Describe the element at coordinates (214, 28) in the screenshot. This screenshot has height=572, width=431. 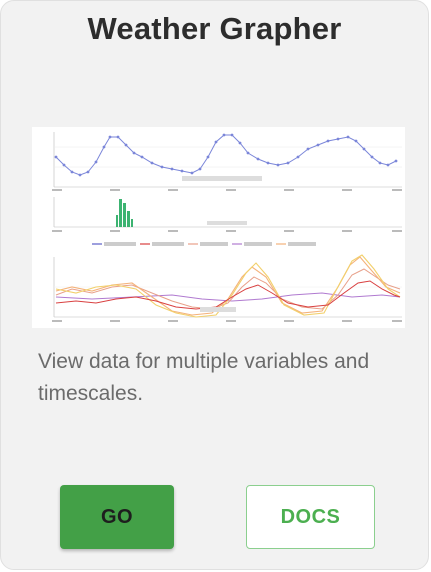
I see `card-title: Weather Grapher` at that location.